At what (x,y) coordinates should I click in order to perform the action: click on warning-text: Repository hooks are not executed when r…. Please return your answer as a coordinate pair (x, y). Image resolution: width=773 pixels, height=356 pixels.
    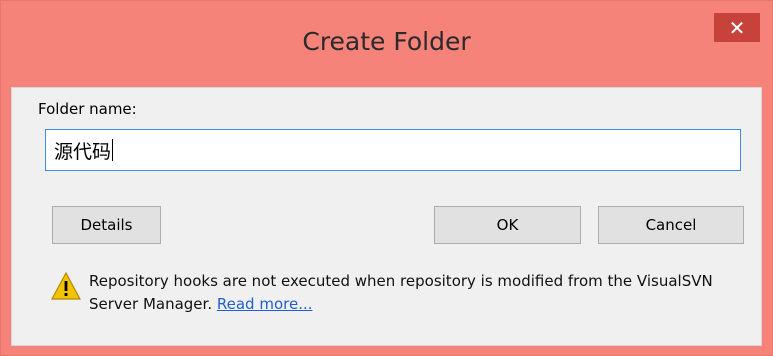
    Looking at the image, I should click on (401, 292).